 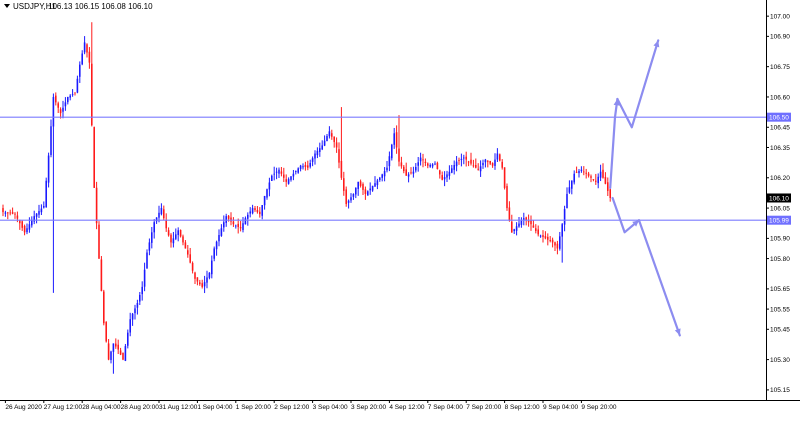 What do you see at coordinates (406, 407) in the screenshot?
I see `x-tick-label: 4 Sep 12:00` at bounding box center [406, 407].